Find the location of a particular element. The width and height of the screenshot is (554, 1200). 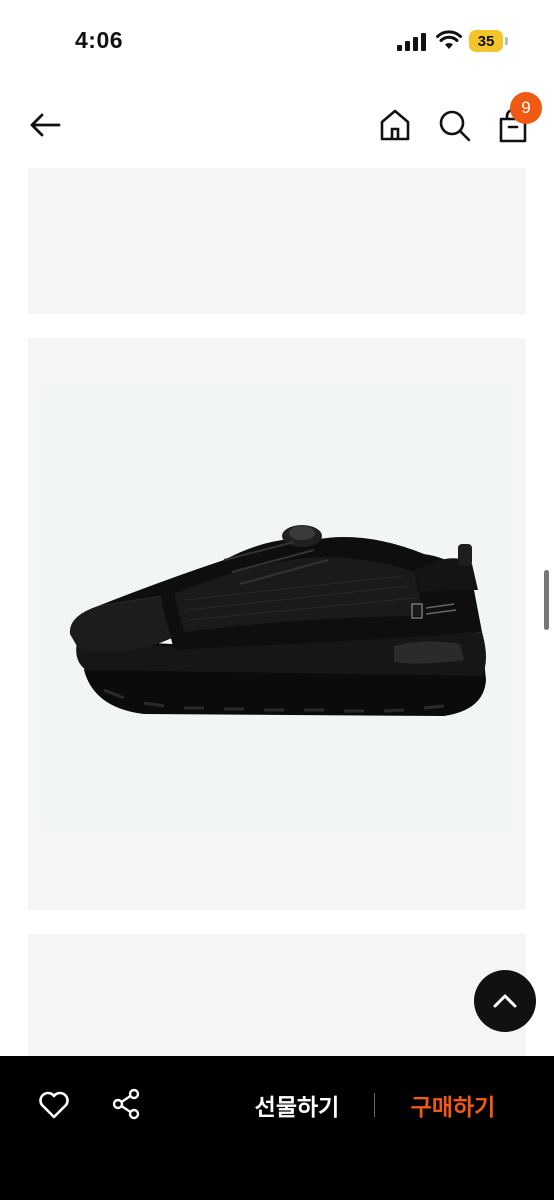

chevron-up-icon is located at coordinates (505, 1001).